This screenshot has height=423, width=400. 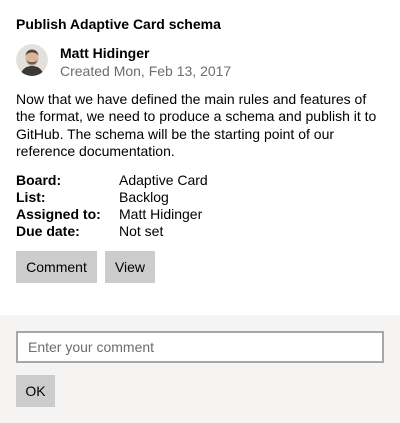 What do you see at coordinates (118, 24) in the screenshot?
I see `card-title: Publish Adaptive Card schema` at bounding box center [118, 24].